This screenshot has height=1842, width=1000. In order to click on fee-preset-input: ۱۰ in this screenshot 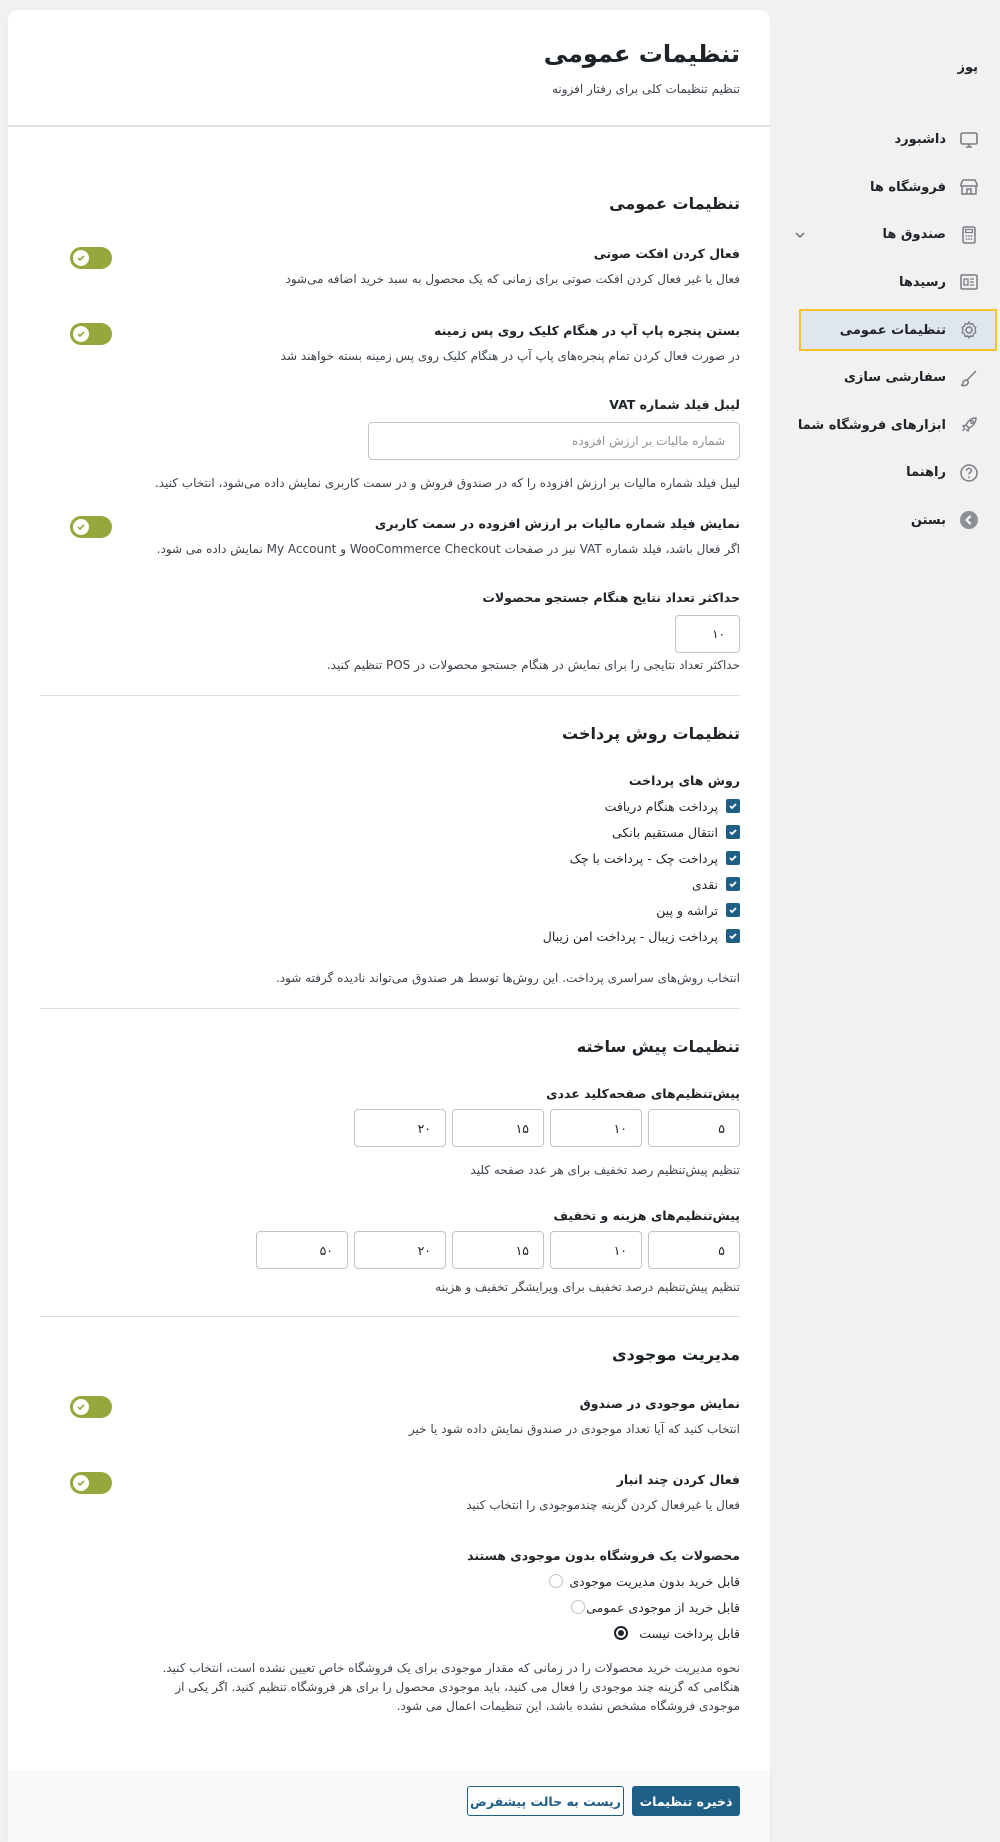, I will do `click(596, 1250)`.